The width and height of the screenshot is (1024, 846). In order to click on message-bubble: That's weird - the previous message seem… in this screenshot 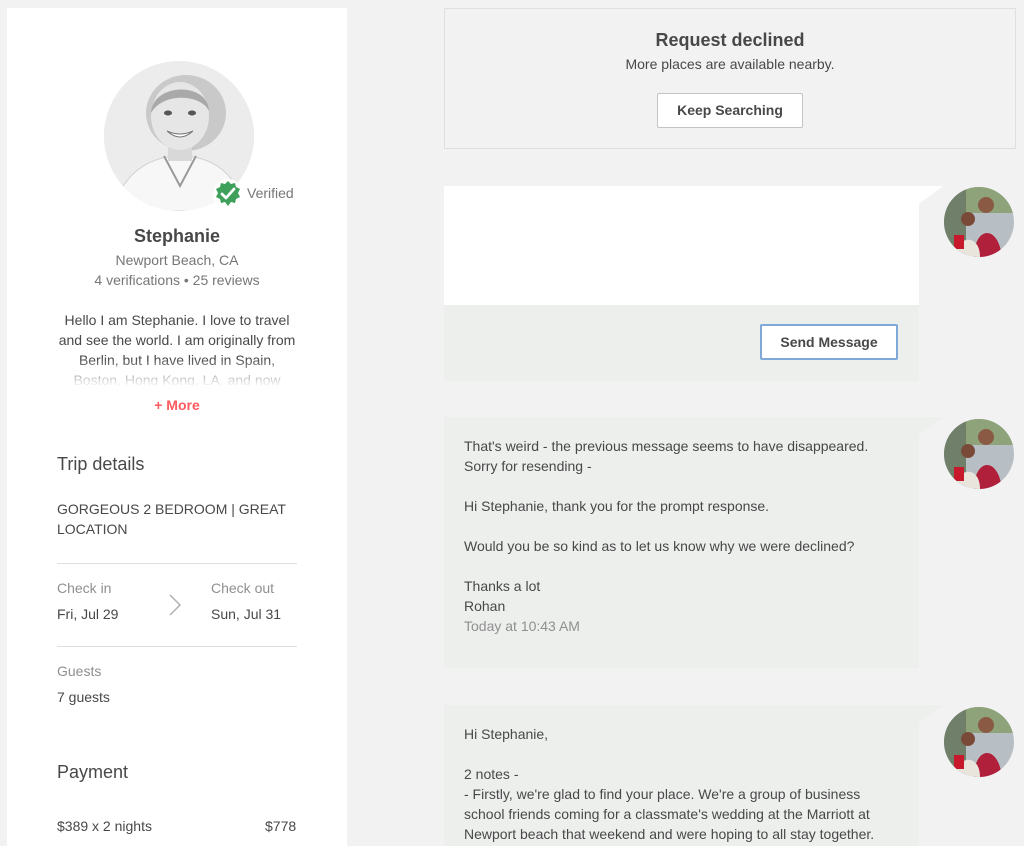, I will do `click(681, 542)`.